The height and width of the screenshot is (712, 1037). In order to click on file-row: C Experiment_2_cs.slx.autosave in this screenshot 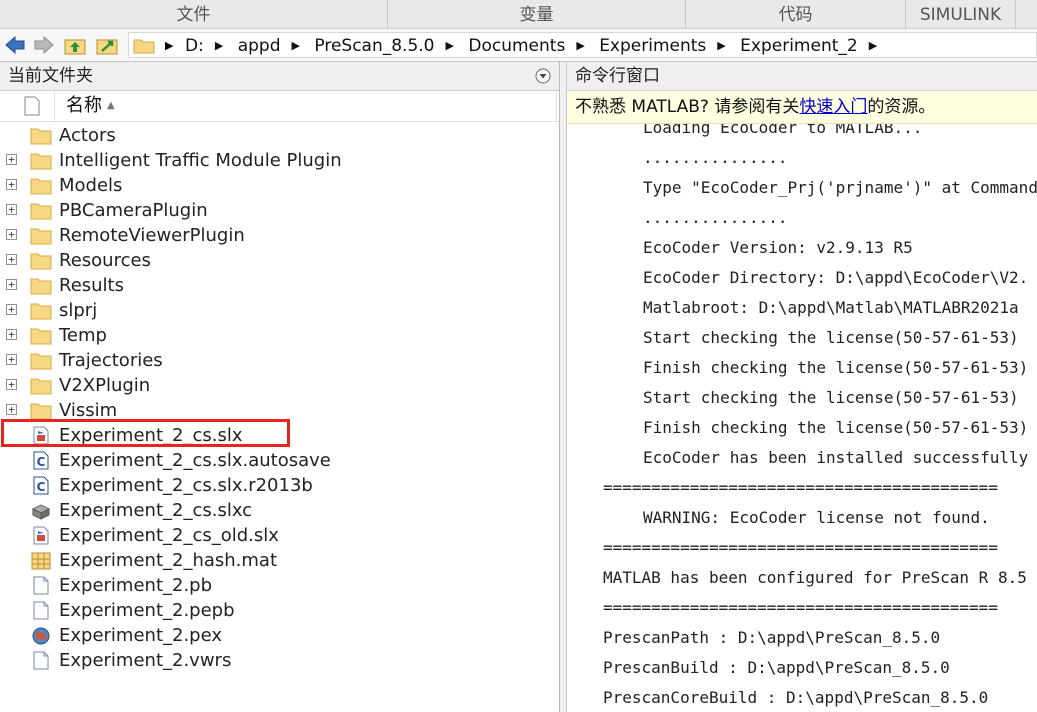, I will do `click(279, 460)`.